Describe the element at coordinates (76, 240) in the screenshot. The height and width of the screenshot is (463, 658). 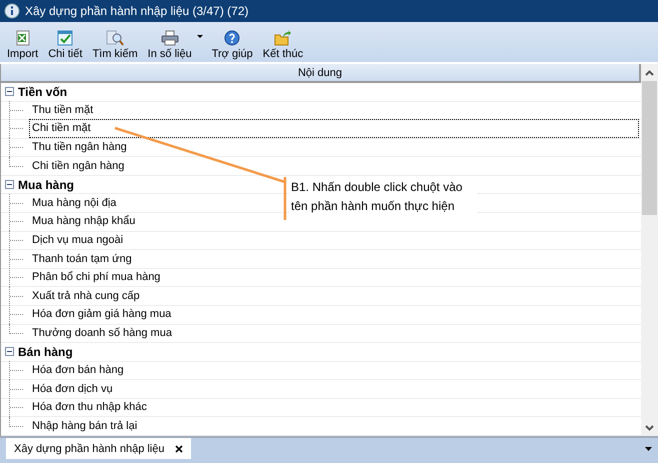
I see `tree-item: Dịch vụ mua ngoài` at that location.